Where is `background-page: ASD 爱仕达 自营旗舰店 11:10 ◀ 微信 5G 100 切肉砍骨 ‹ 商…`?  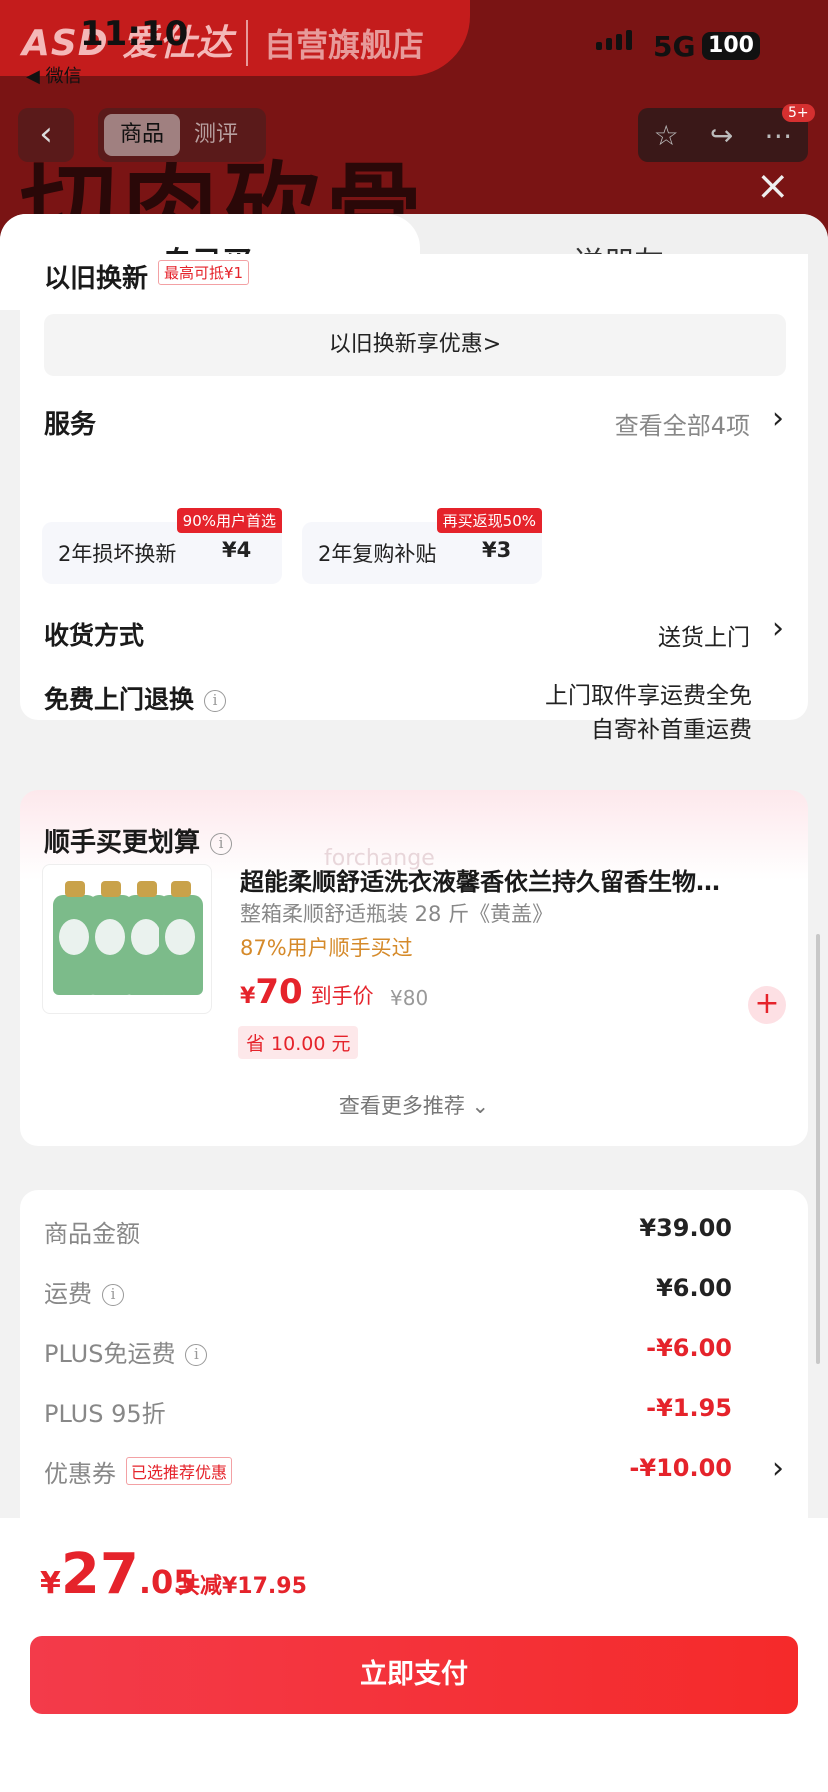 background-page: ASD 爱仕达 自营旗舰店 11:10 ◀ 微信 5G 100 切肉砍骨 ‹ 商… is located at coordinates (414, 120).